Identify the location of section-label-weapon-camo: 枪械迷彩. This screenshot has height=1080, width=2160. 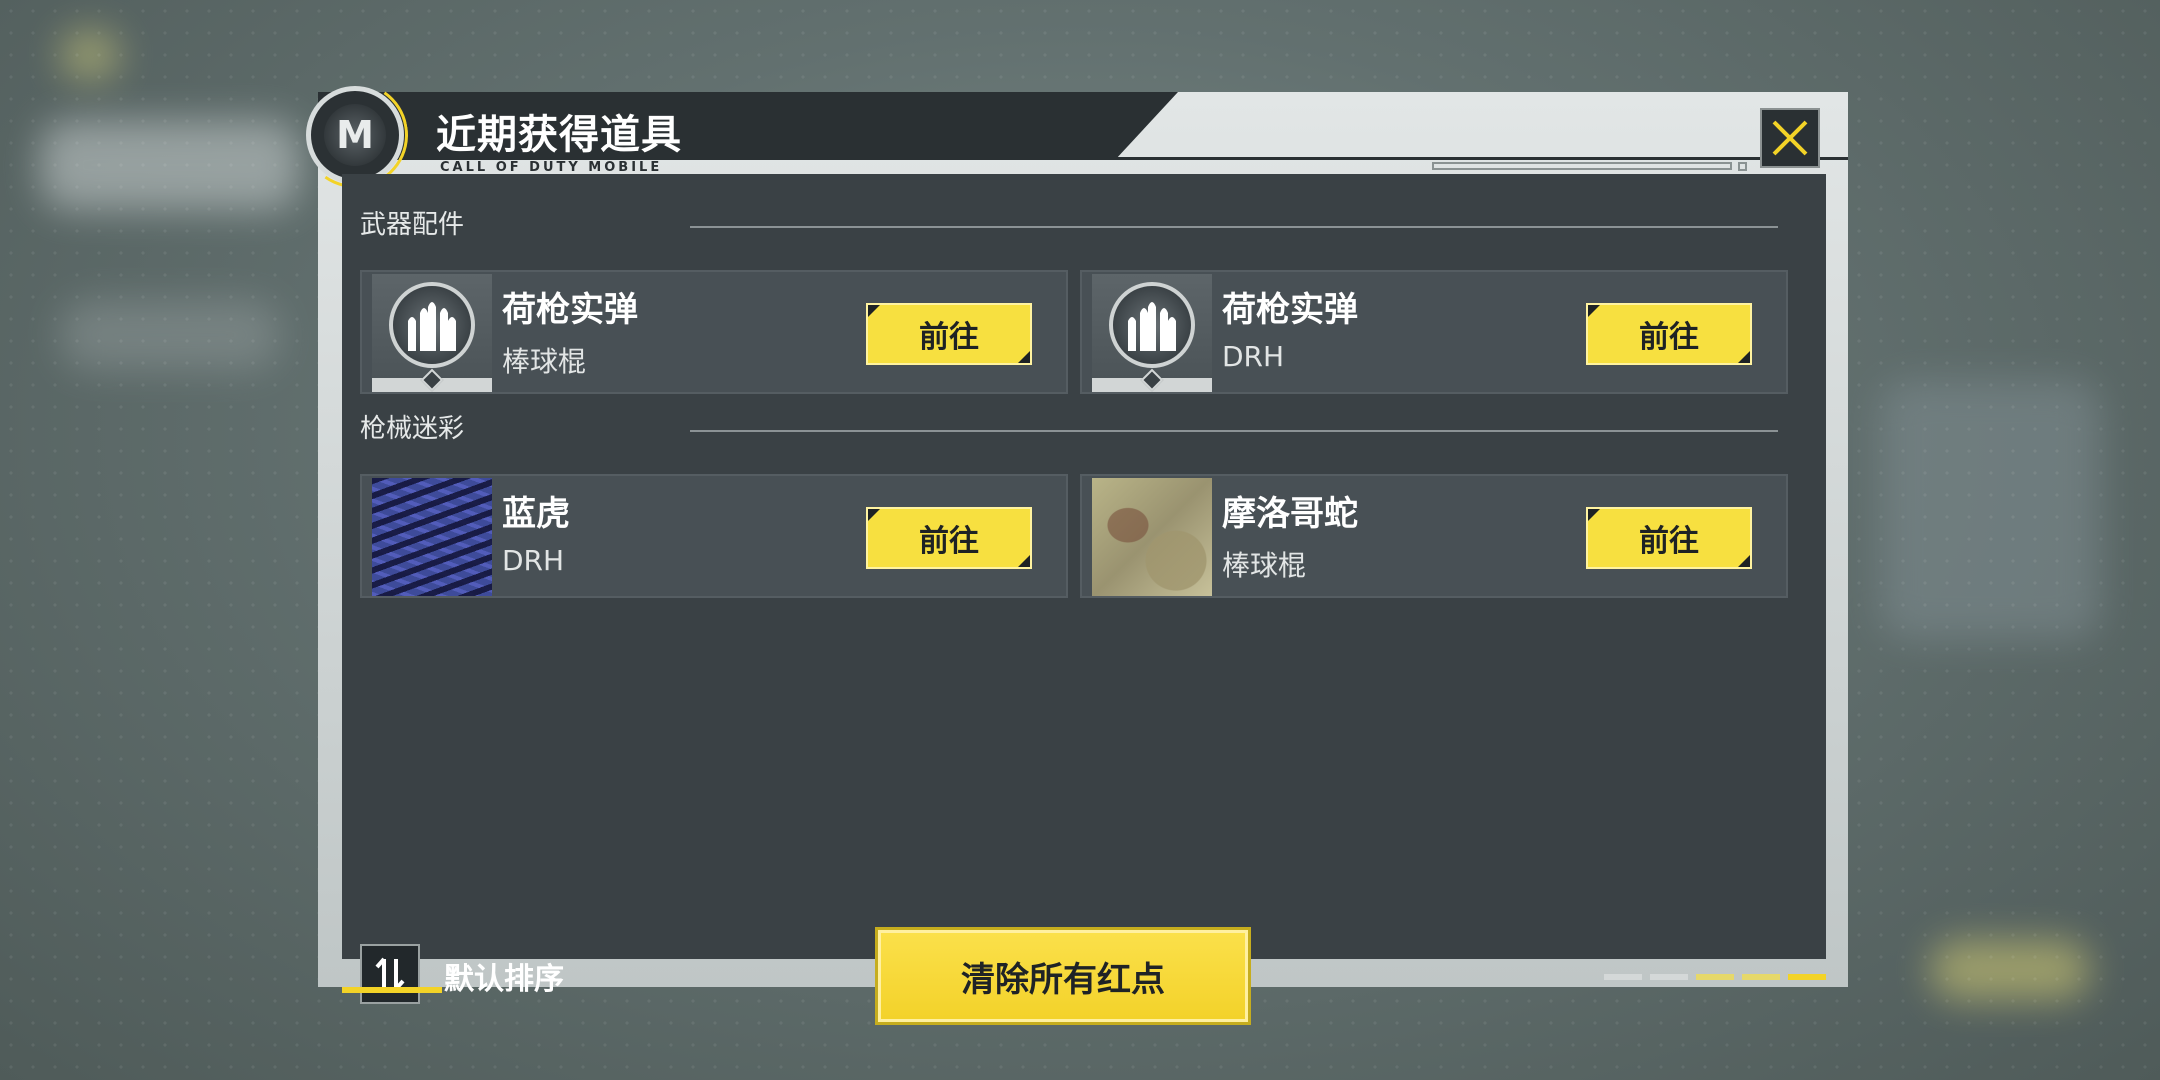
(412, 429).